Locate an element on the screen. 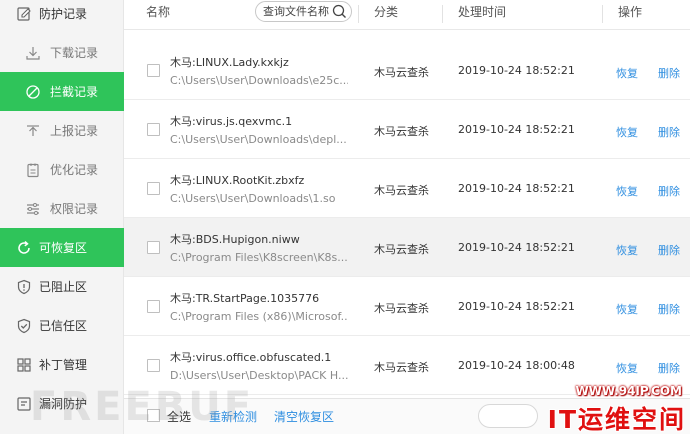  threat-name: 木马:BDS.Hupigon.niww is located at coordinates (235, 239).